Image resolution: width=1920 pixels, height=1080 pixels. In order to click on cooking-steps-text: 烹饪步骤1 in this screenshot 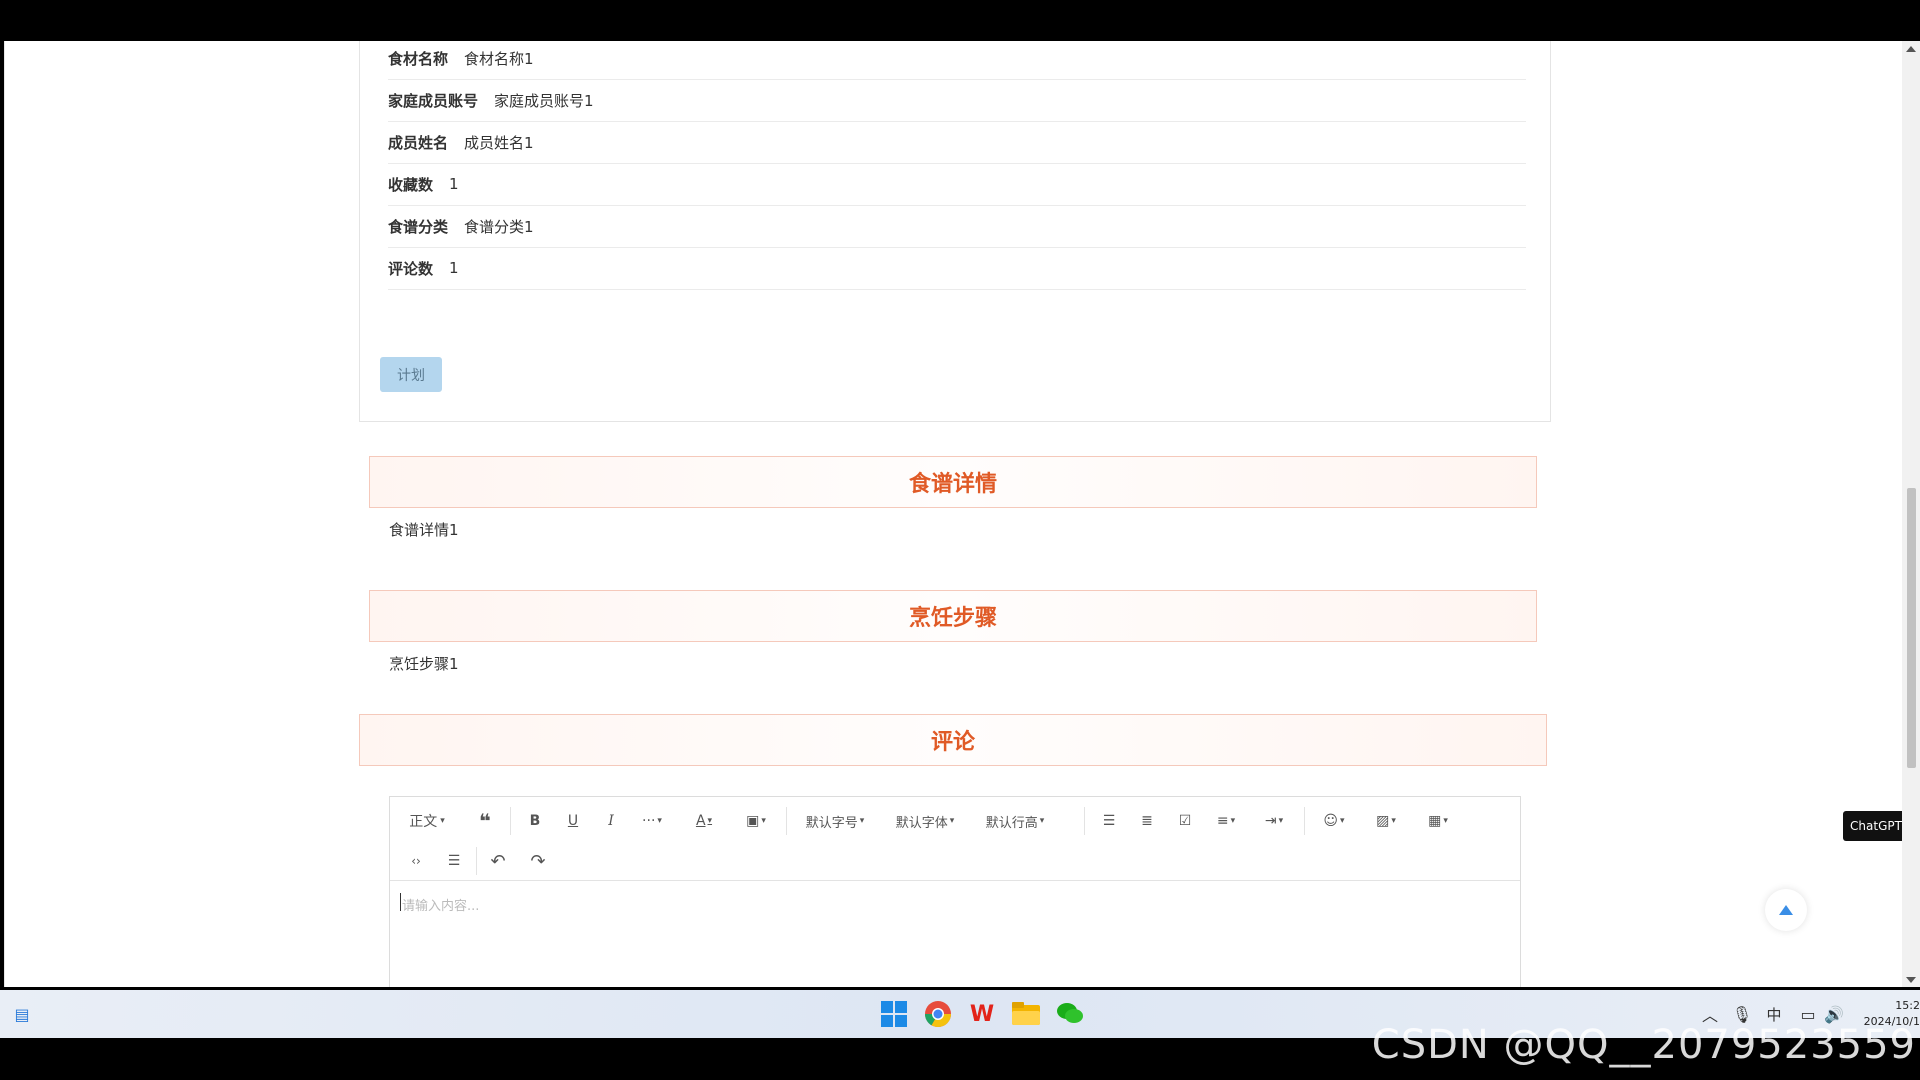, I will do `click(424, 664)`.